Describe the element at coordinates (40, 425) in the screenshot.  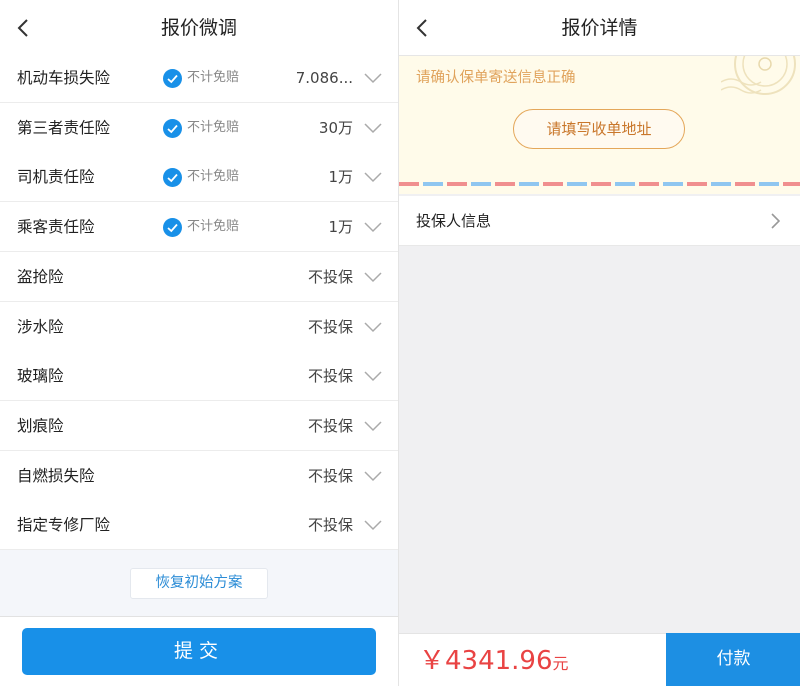
I see `coverage-name: 划痕险` at that location.